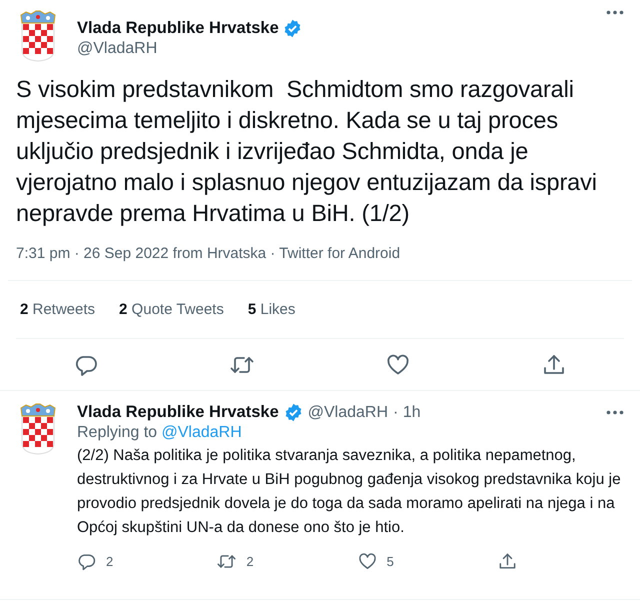  I want to click on engagement-count-link: 5 Likes, so click(272, 309).